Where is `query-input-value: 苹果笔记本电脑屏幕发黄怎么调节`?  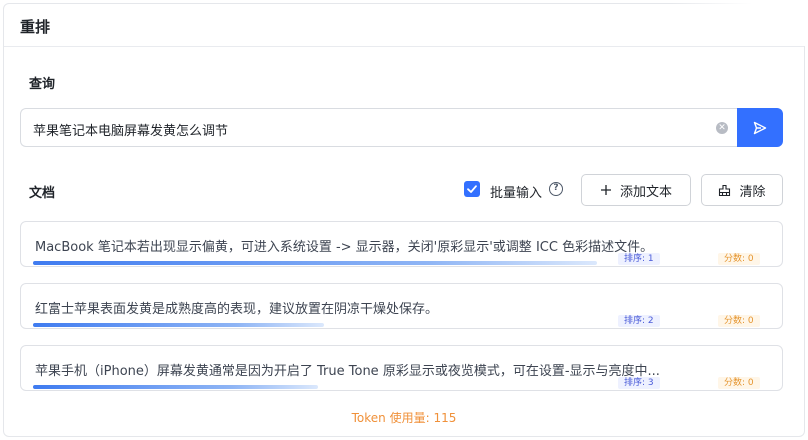
query-input-value: 苹果笔记本电脑屏幕发黄怎么调节 is located at coordinates (131, 131).